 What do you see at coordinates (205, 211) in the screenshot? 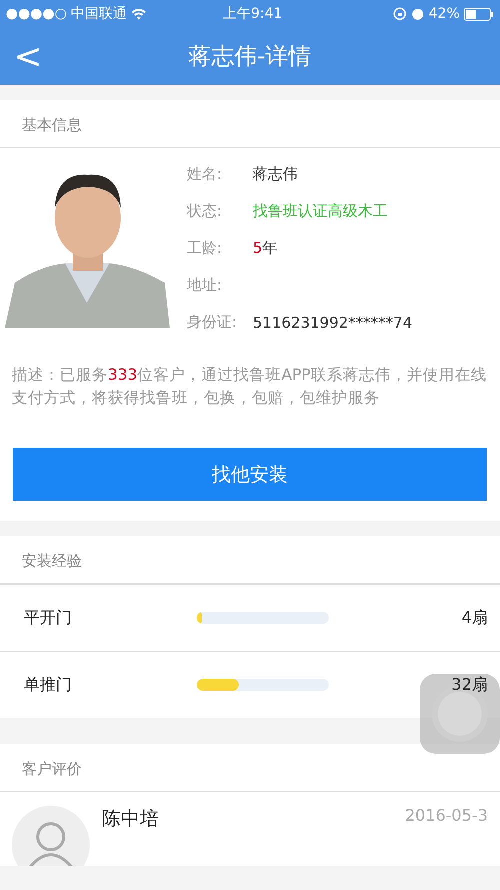
I see `field-label: 状态:` at bounding box center [205, 211].